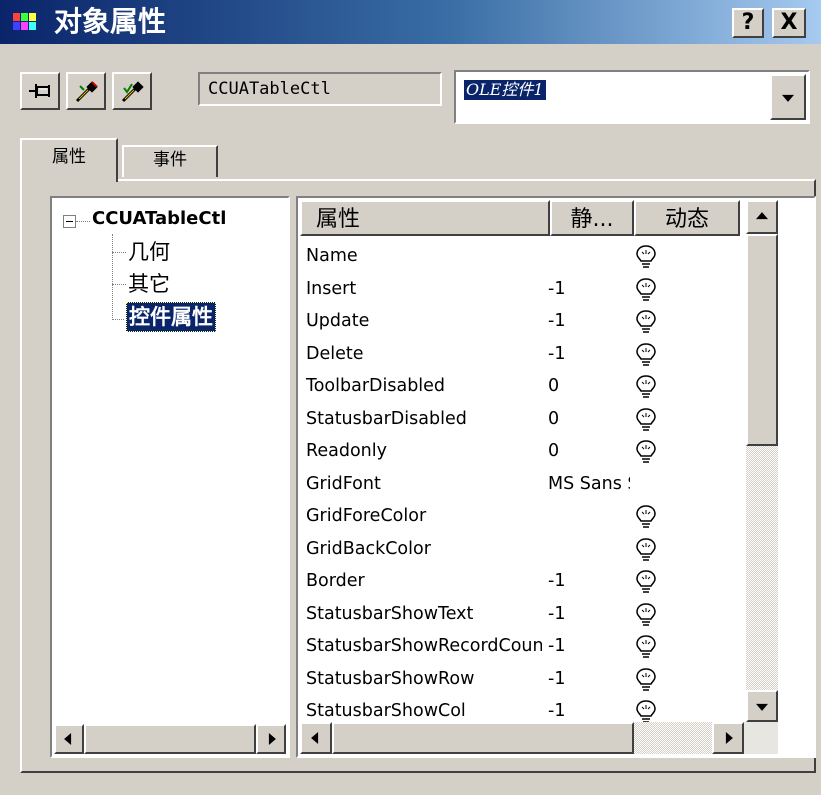  Describe the element at coordinates (522, 581) in the screenshot. I see `table-row: Border -1` at that location.